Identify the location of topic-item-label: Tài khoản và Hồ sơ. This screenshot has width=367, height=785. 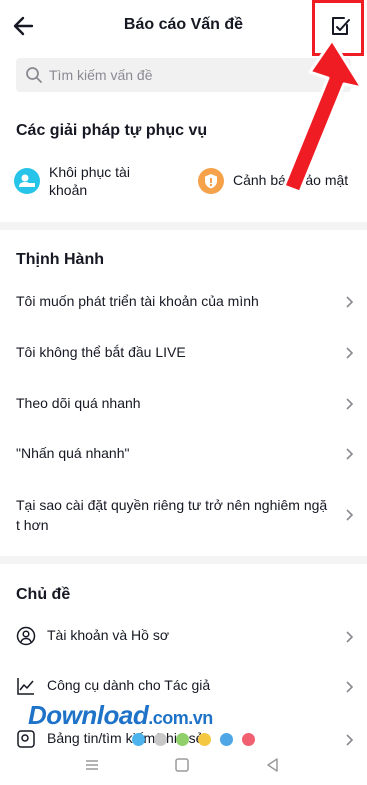
(108, 635).